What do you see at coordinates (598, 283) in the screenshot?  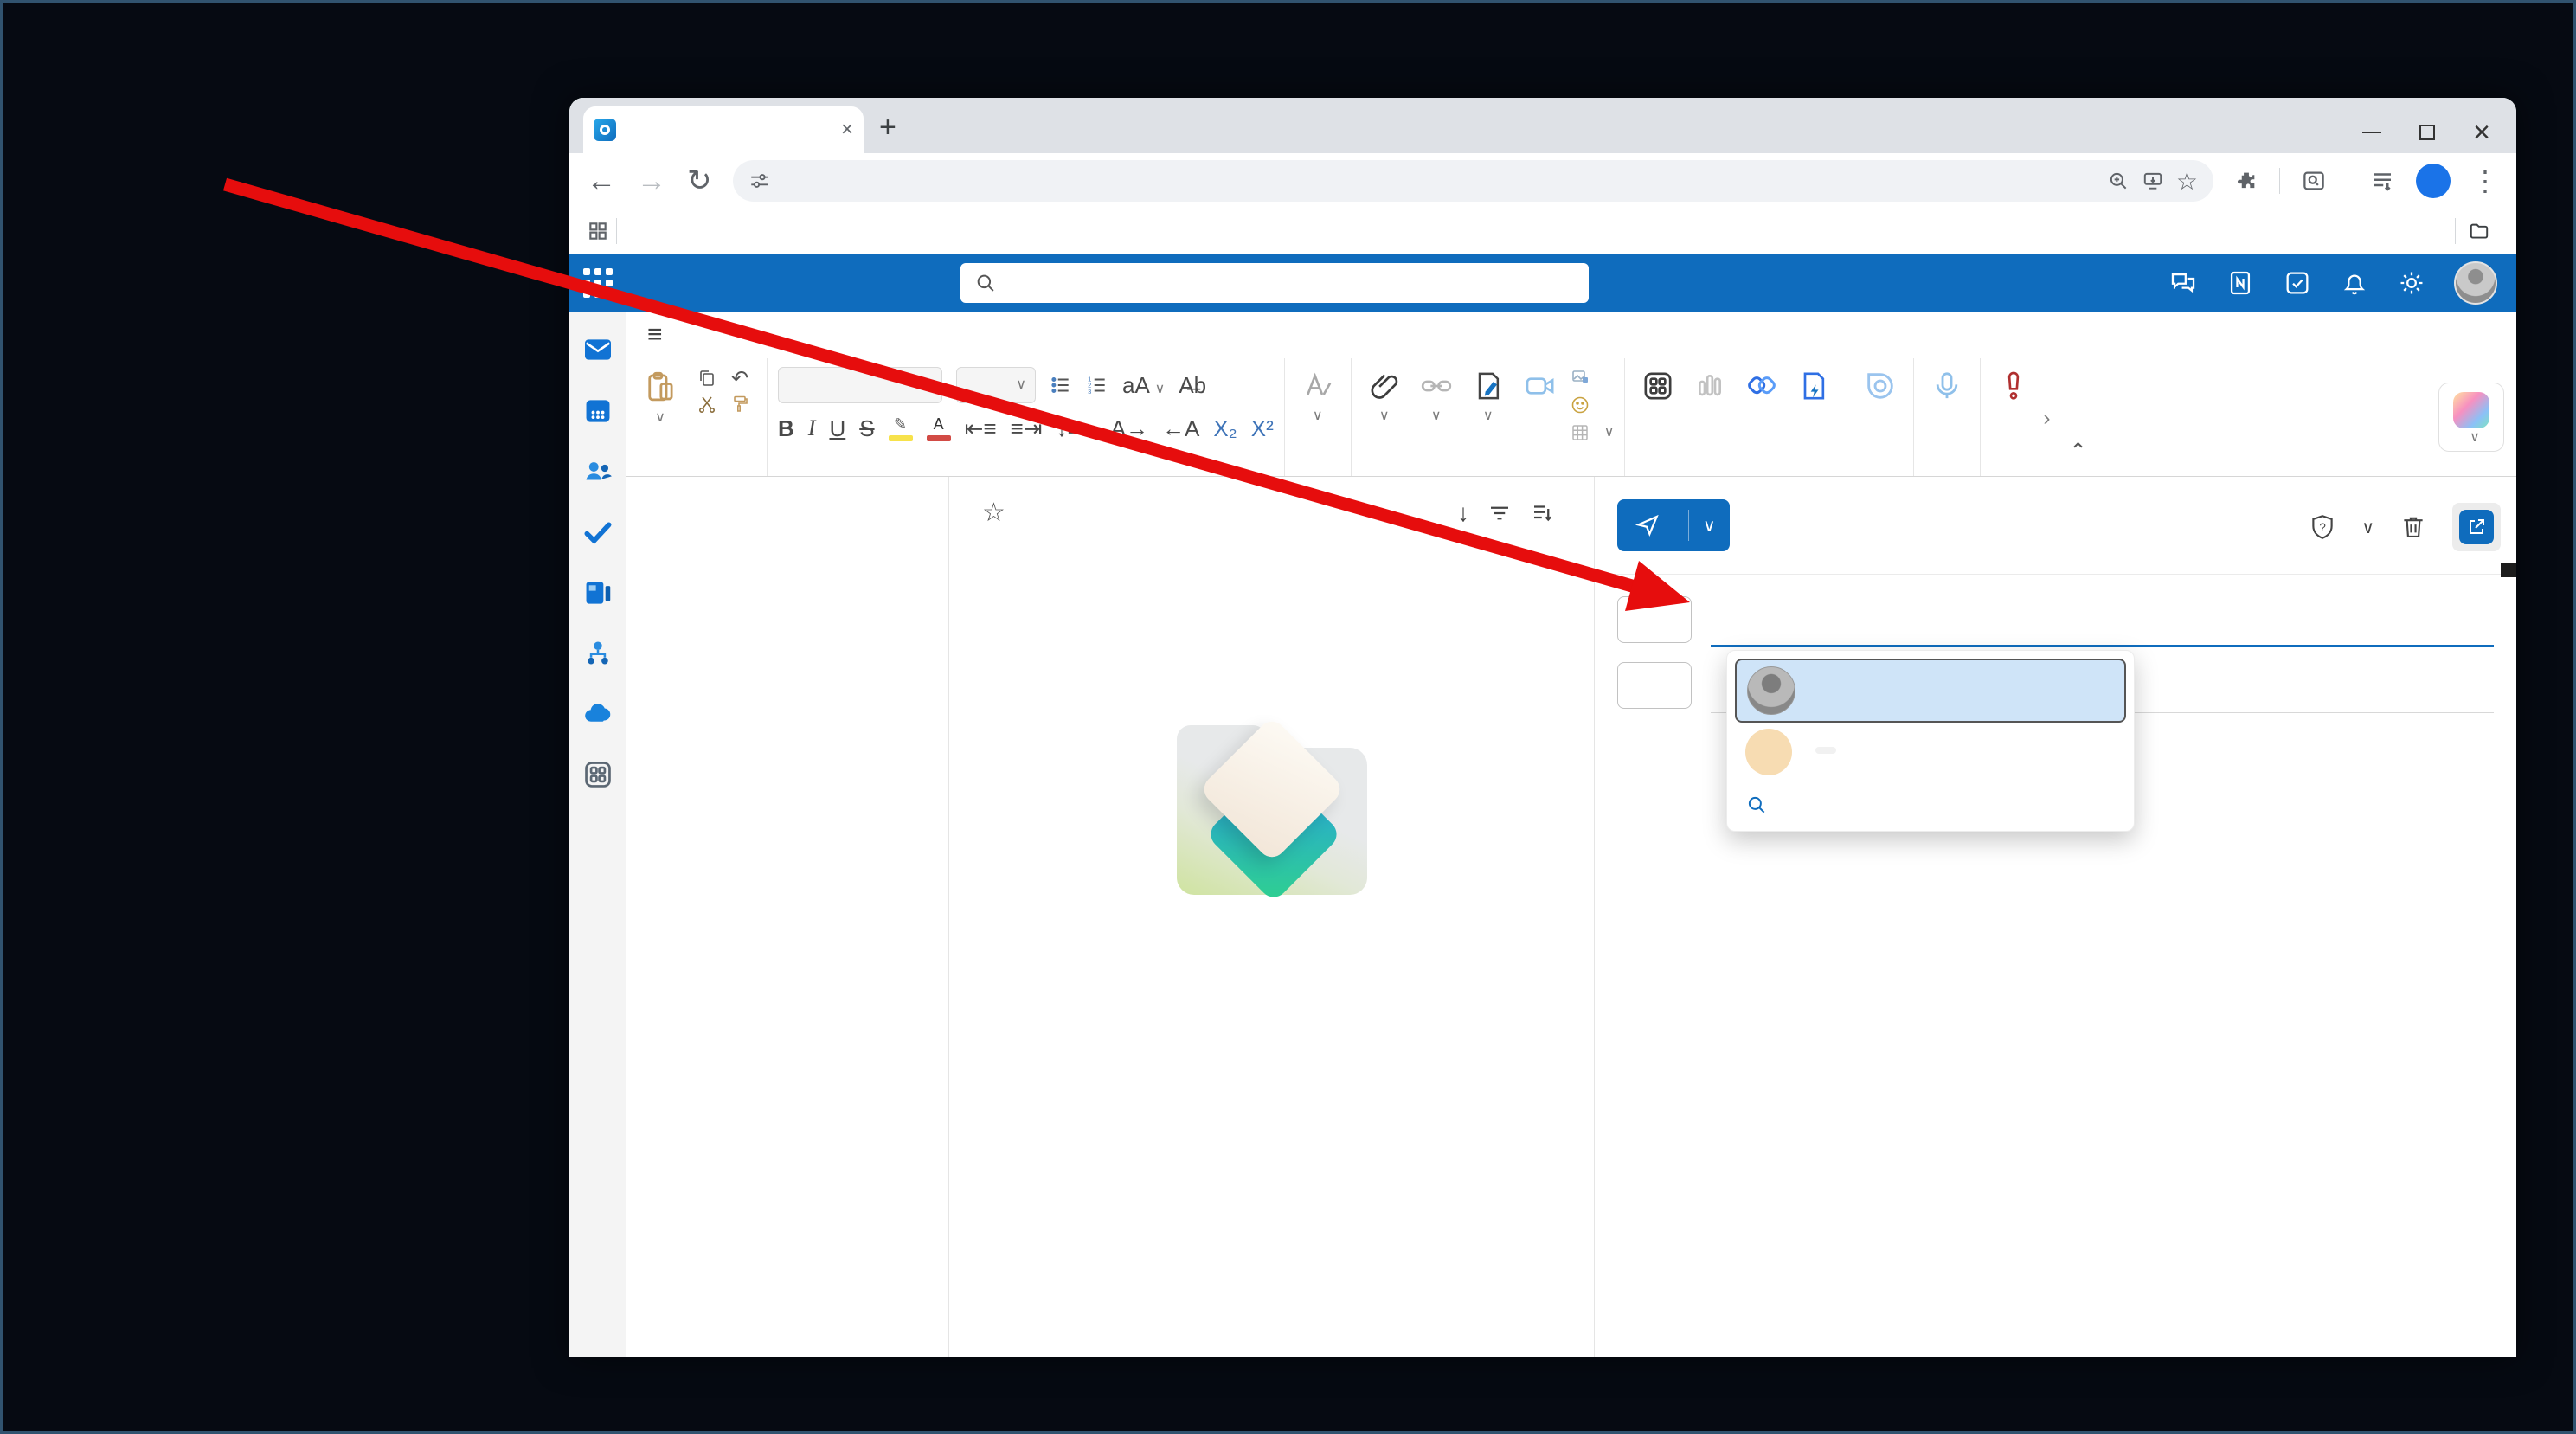 I see `app-launcher-waffle-icon` at bounding box center [598, 283].